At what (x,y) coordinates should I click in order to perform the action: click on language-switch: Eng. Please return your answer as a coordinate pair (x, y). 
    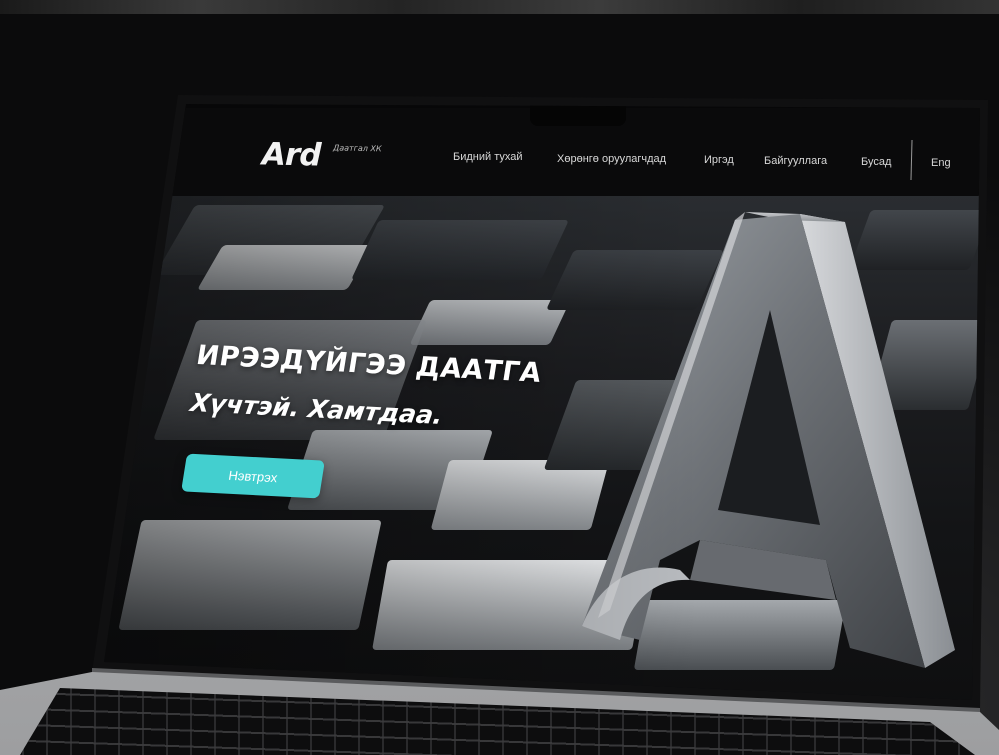
    Looking at the image, I should click on (941, 163).